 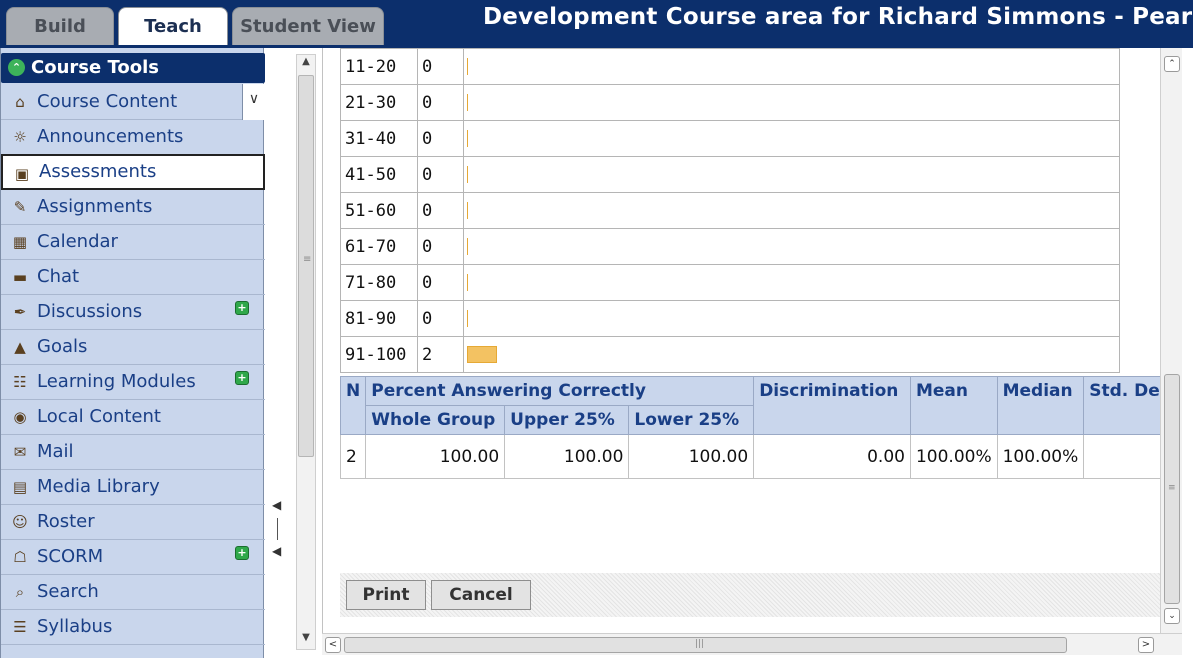 I want to click on grip-icon: |||, so click(x=700, y=644).